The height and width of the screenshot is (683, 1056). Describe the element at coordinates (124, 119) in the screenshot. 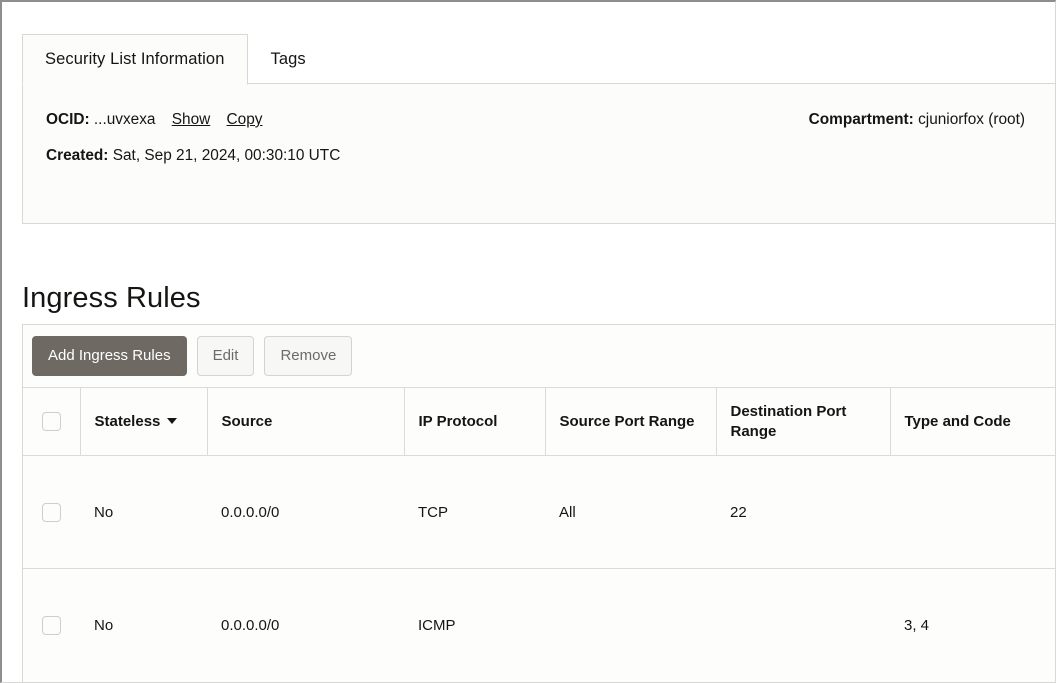

I see `ocid-value: ...uvxexa` at that location.